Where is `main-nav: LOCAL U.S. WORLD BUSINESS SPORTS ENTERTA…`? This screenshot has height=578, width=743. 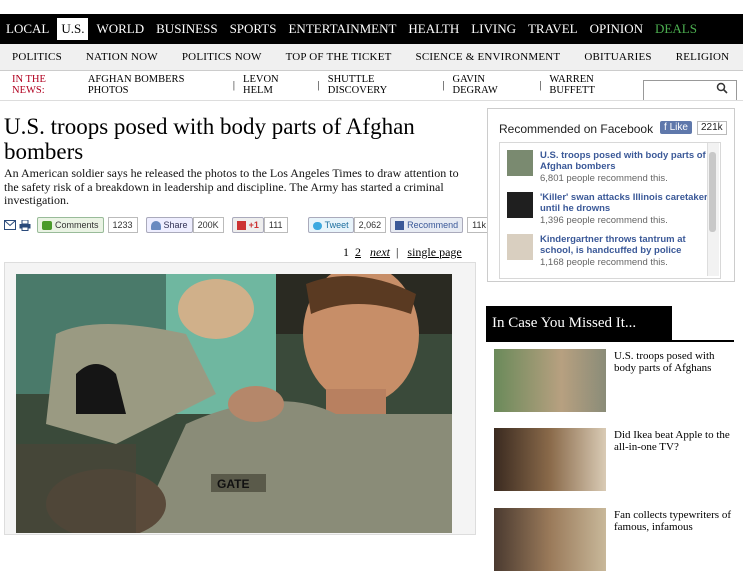
main-nav: LOCAL U.S. WORLD BUSINESS SPORTS ENTERTA… is located at coordinates (371, 29).